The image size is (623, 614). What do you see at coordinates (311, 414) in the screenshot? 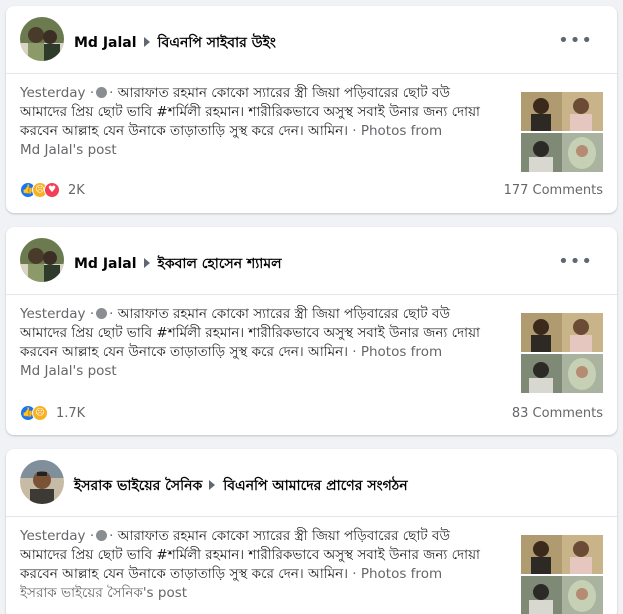
I see `post-footer: 👍 ☹ 1.7K 83 Comments` at bounding box center [311, 414].